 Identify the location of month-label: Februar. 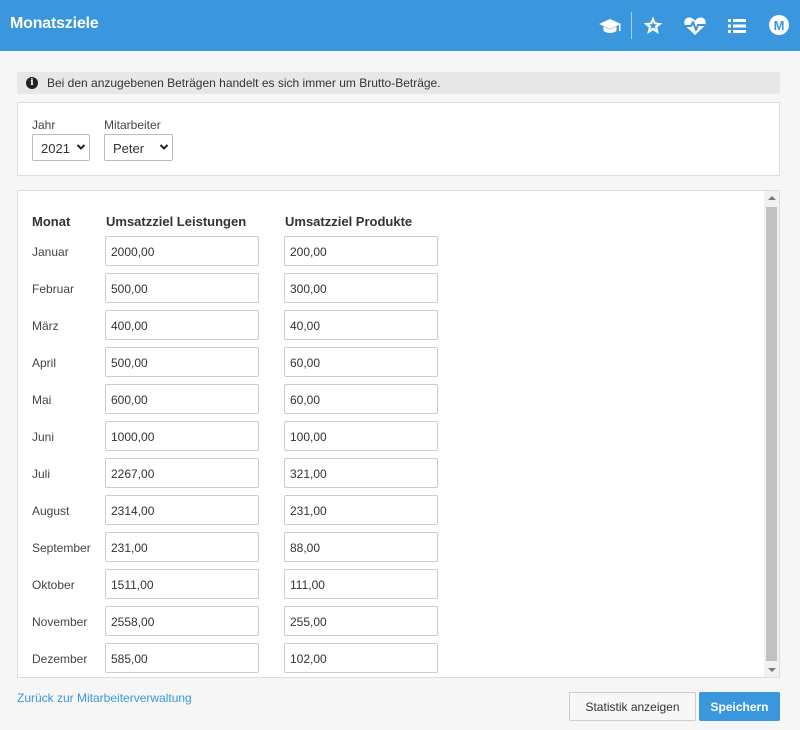
(53, 289).